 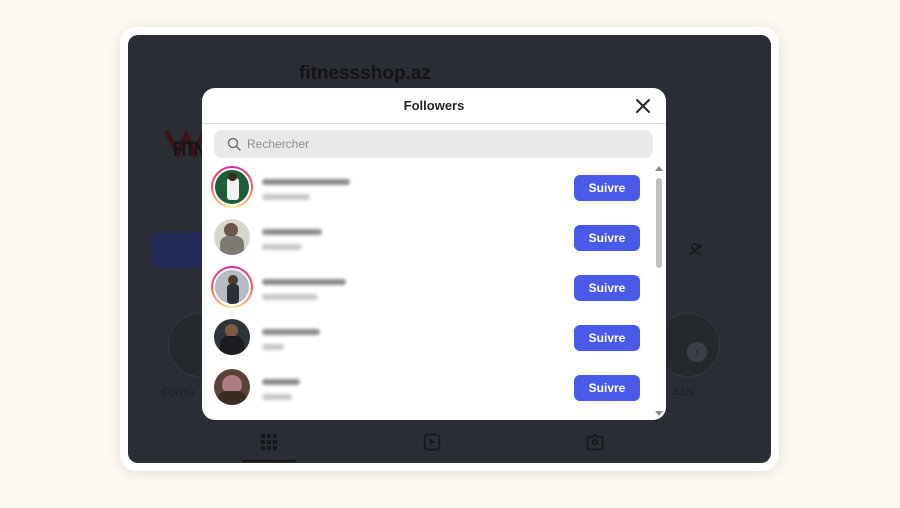 I want to click on reels-icon, so click(x=432, y=442).